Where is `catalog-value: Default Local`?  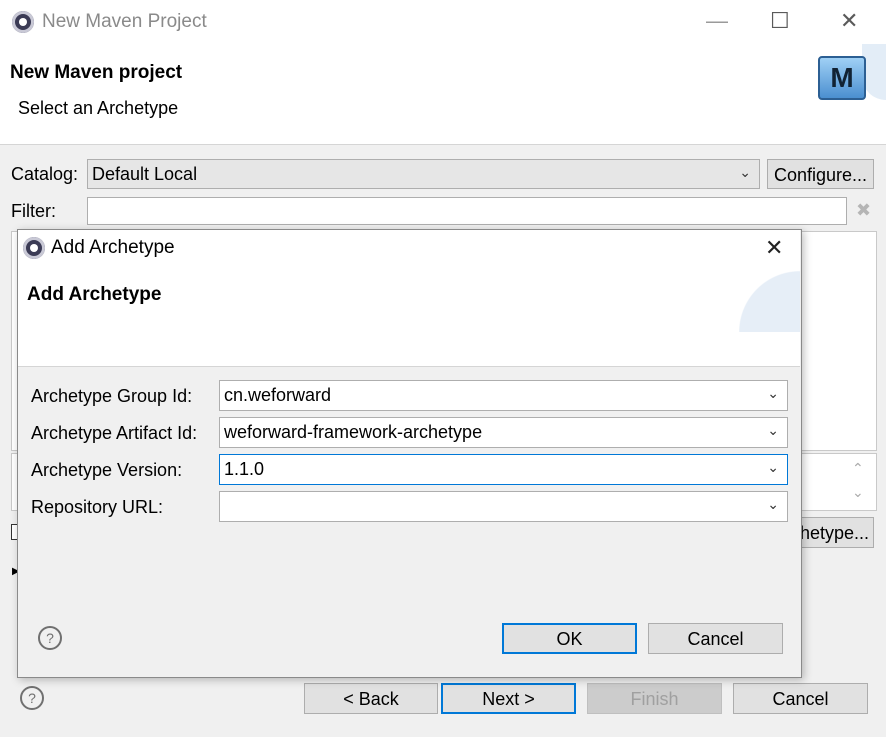 catalog-value: Default Local is located at coordinates (145, 174).